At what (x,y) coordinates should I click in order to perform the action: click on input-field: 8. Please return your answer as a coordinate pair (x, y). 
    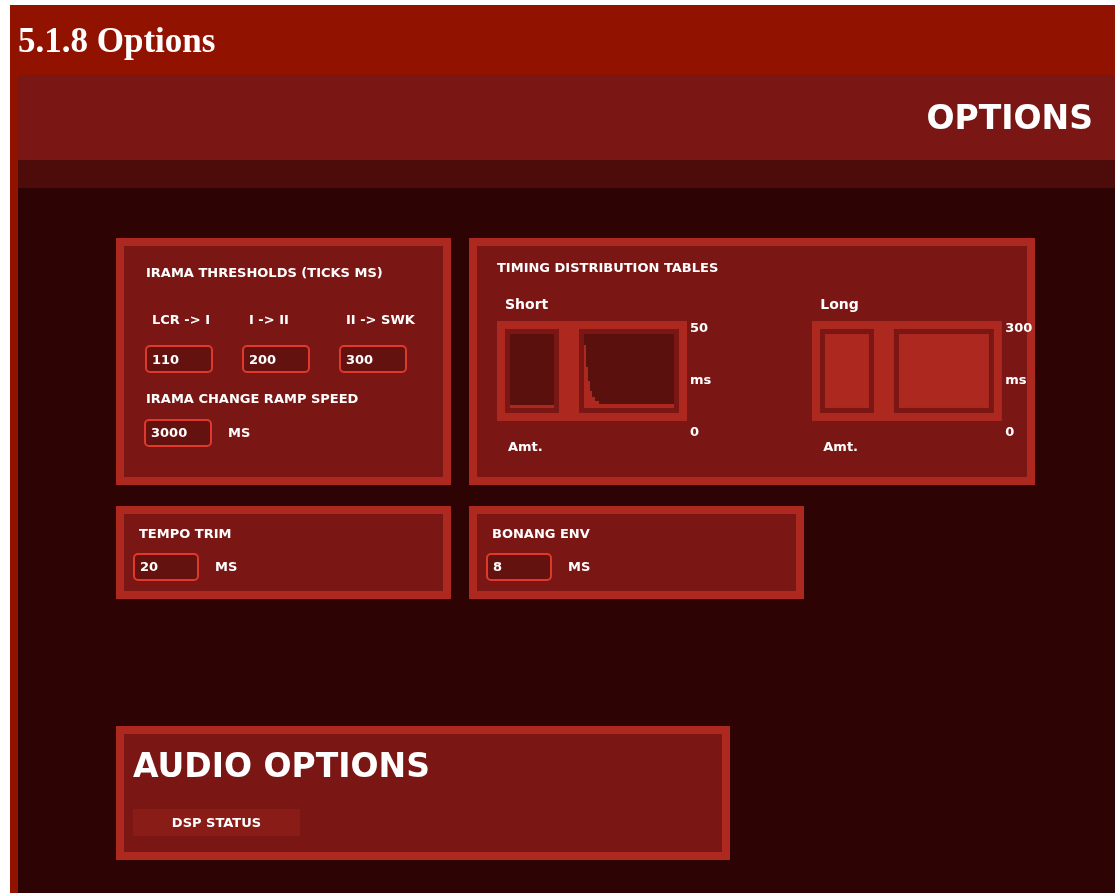
    Looking at the image, I should click on (519, 566).